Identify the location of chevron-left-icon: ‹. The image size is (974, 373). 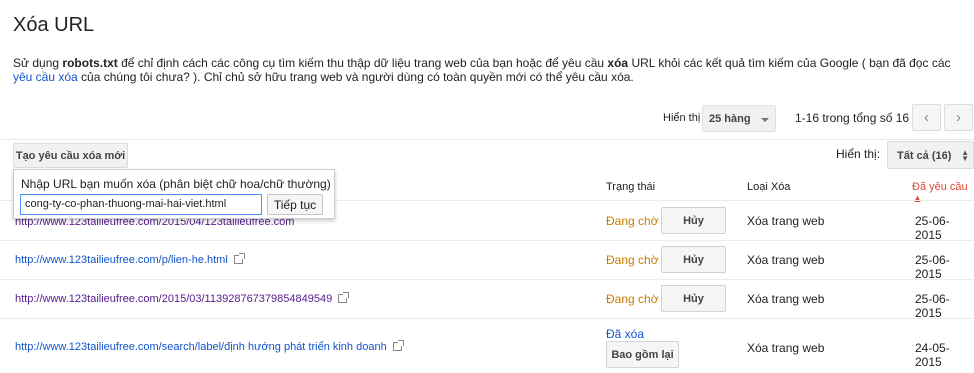
(926, 117).